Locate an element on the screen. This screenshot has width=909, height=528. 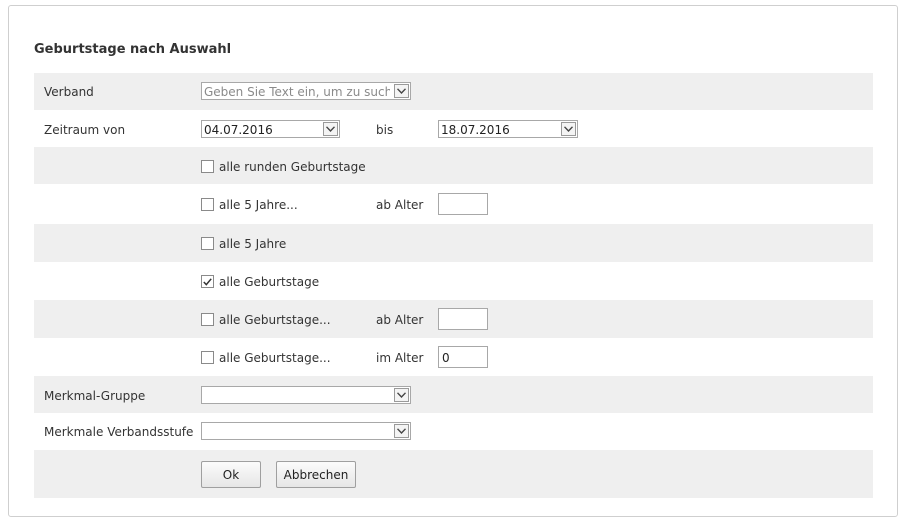
merkmale-verbandsstufe-row: Merkmale Verbandsstufe is located at coordinates (453, 431).